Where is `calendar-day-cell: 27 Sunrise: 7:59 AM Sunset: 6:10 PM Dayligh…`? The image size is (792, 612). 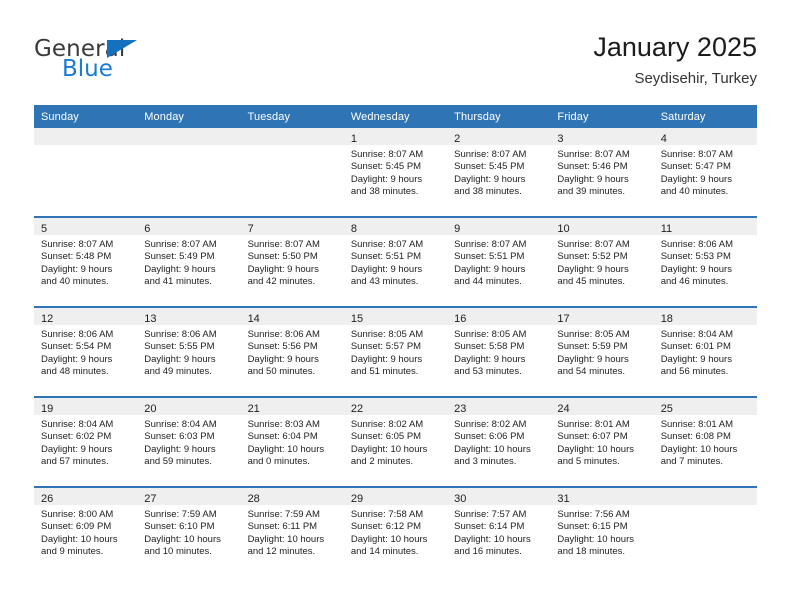
calendar-day-cell: 27 Sunrise: 7:59 AM Sunset: 6:10 PM Dayligh… is located at coordinates (189, 531).